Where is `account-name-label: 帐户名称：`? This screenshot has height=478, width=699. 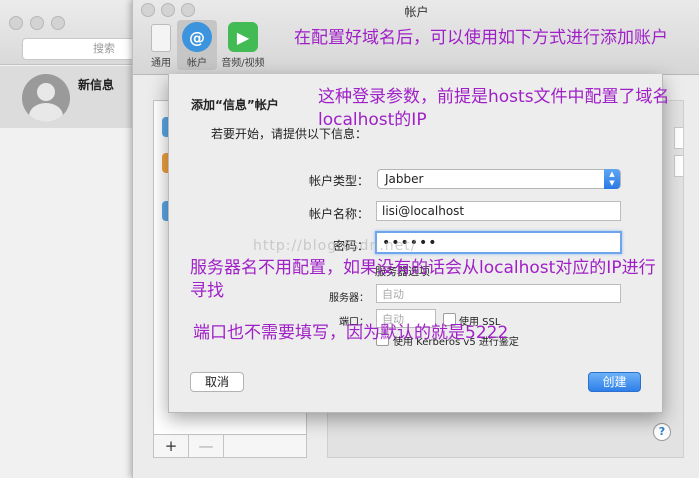 account-name-label: 帐户名称： is located at coordinates (338, 214).